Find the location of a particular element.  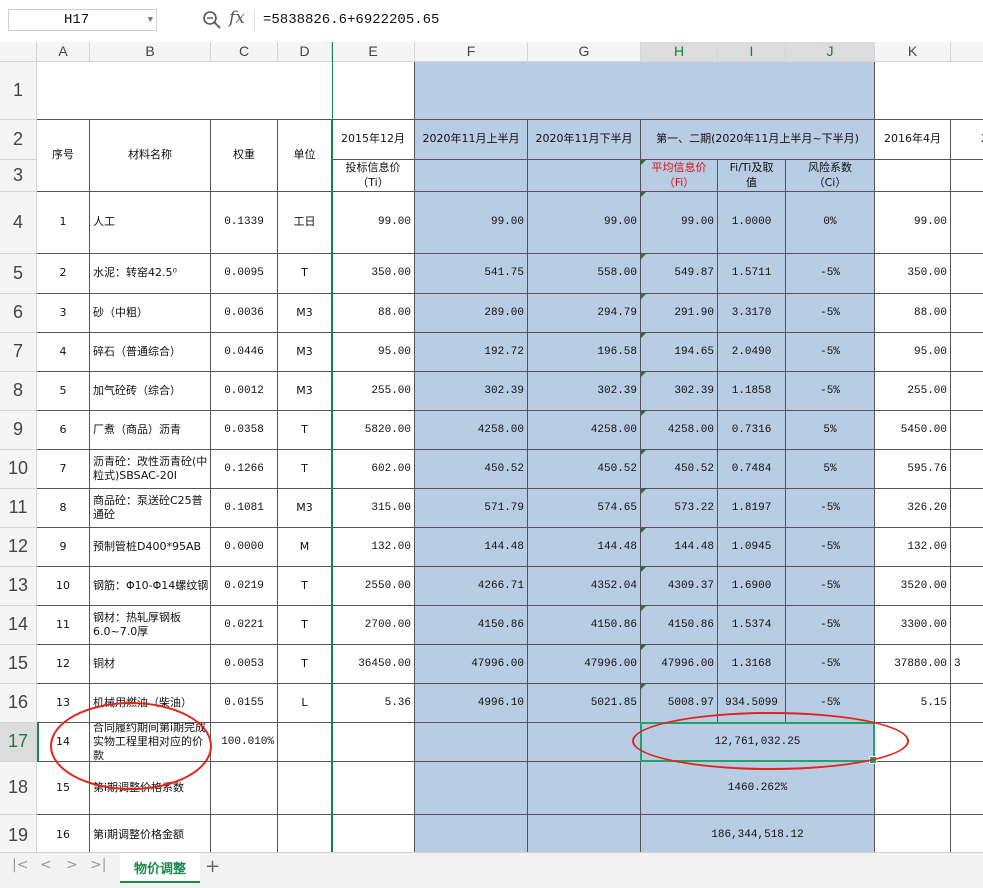

cell-material-name: 预制管桩D400*95AB is located at coordinates (150, 547).